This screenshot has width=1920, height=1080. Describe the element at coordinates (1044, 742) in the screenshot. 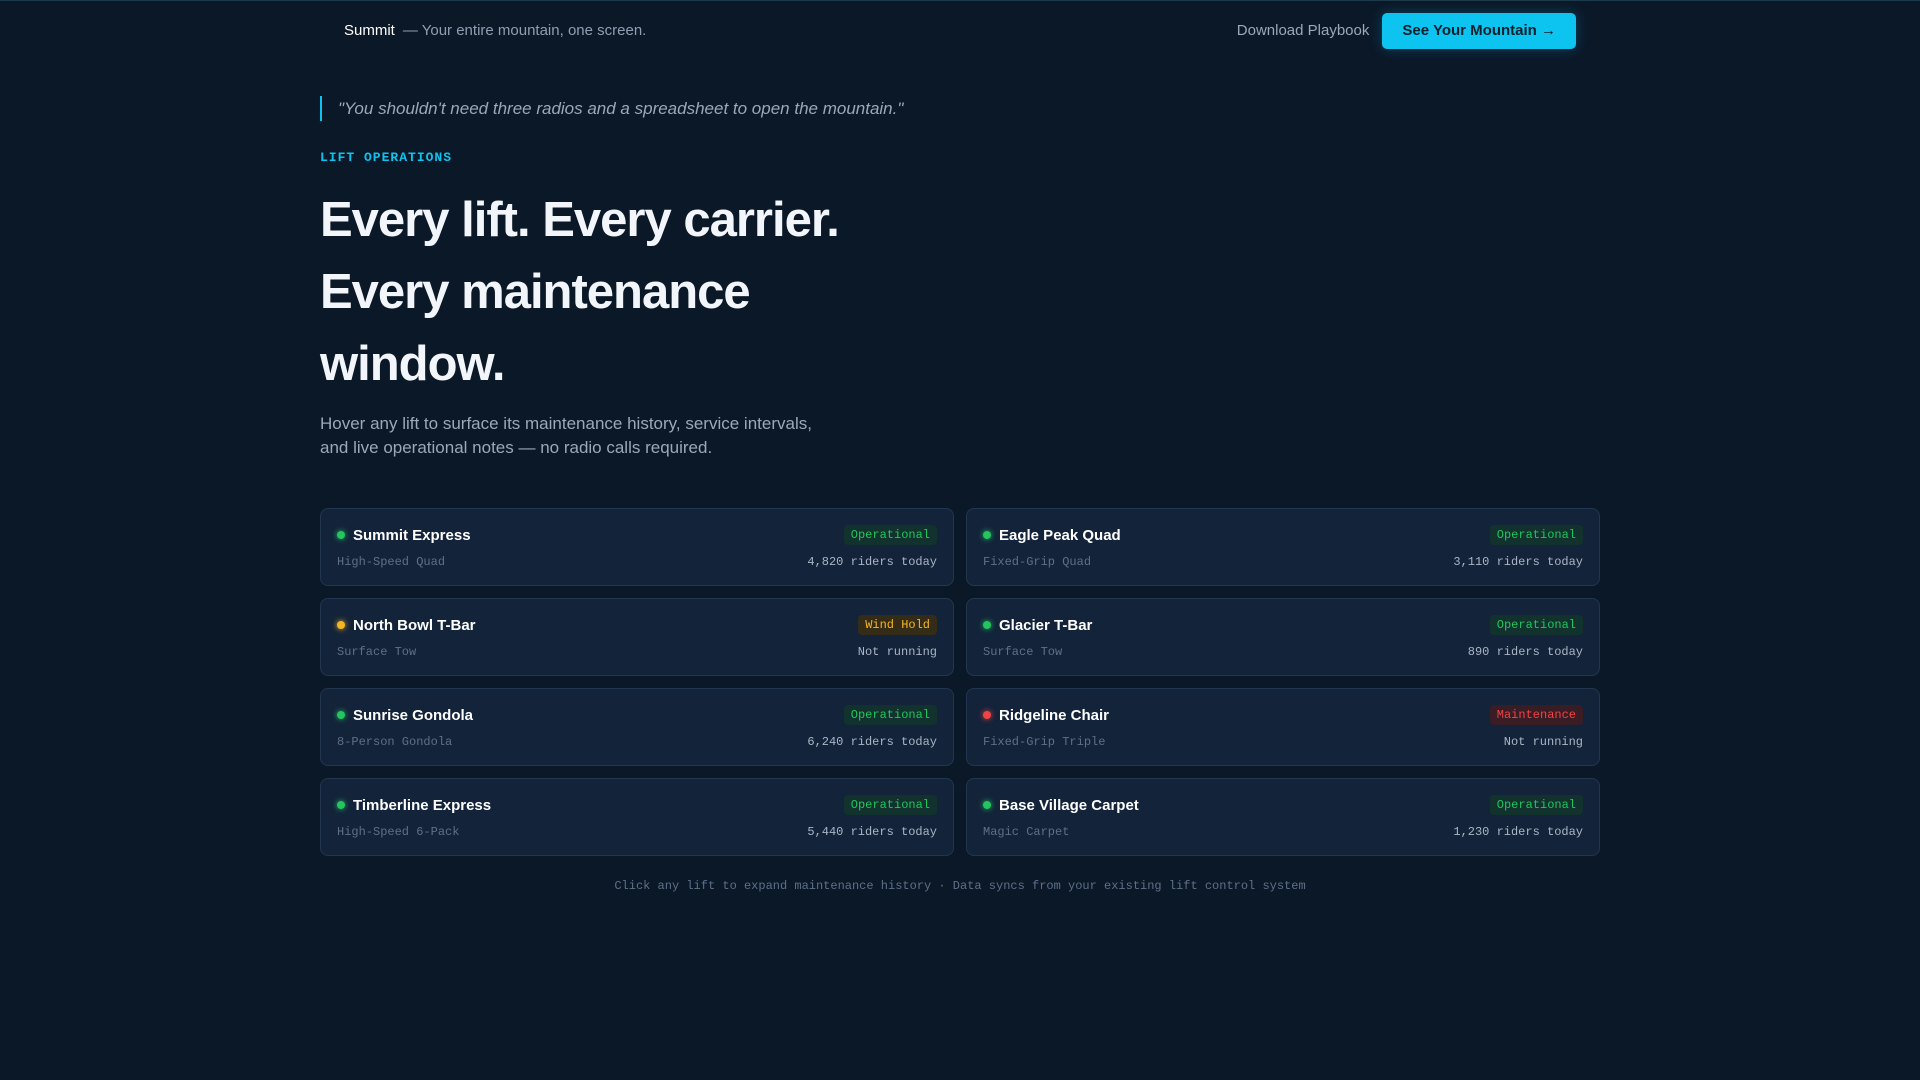

I see `lift-type: Fixed-Grip Triple` at that location.